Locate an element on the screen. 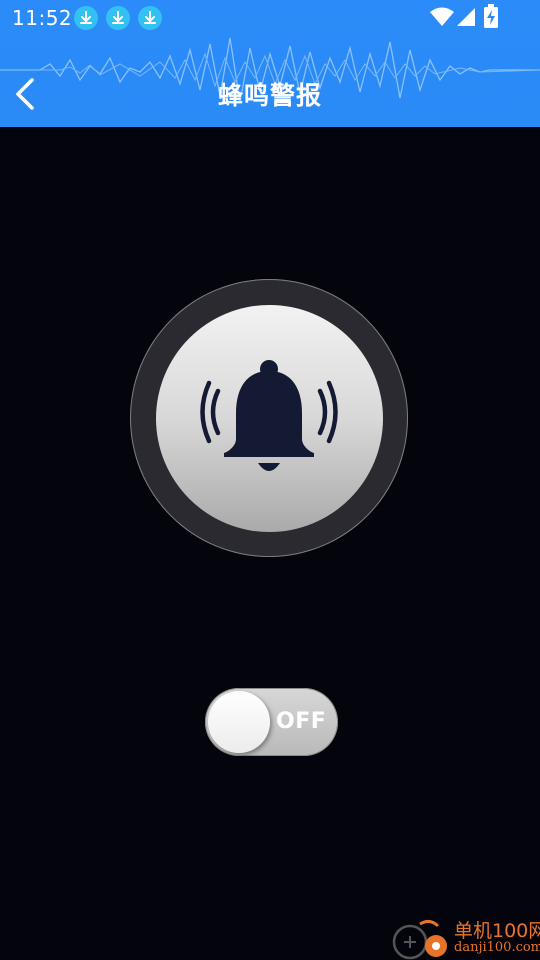  danji-logo-icon is located at coordinates (419, 939).